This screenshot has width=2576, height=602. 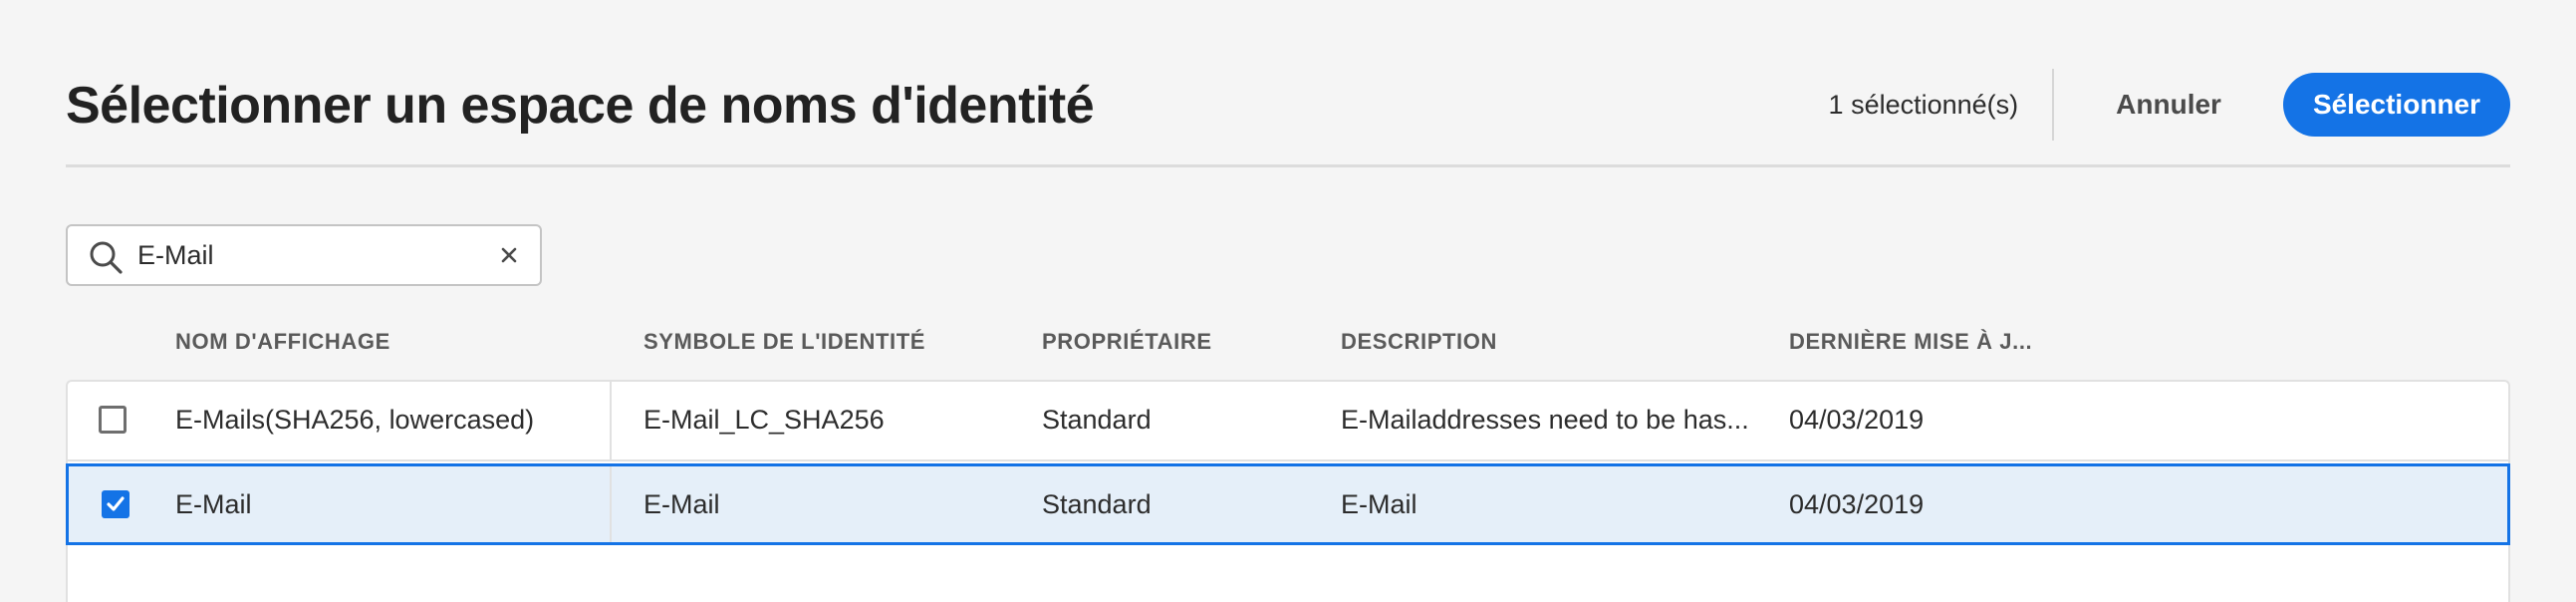 I want to click on table-row-selected: E-Mail E-Mail Standard E-Mail 04/03/2019, so click(x=1288, y=504).